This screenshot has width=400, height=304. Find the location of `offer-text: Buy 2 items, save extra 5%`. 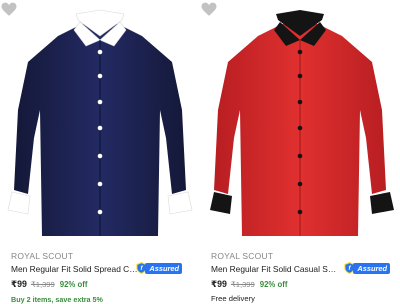

offer-text: Buy 2 items, save extra 5% is located at coordinates (57, 299).